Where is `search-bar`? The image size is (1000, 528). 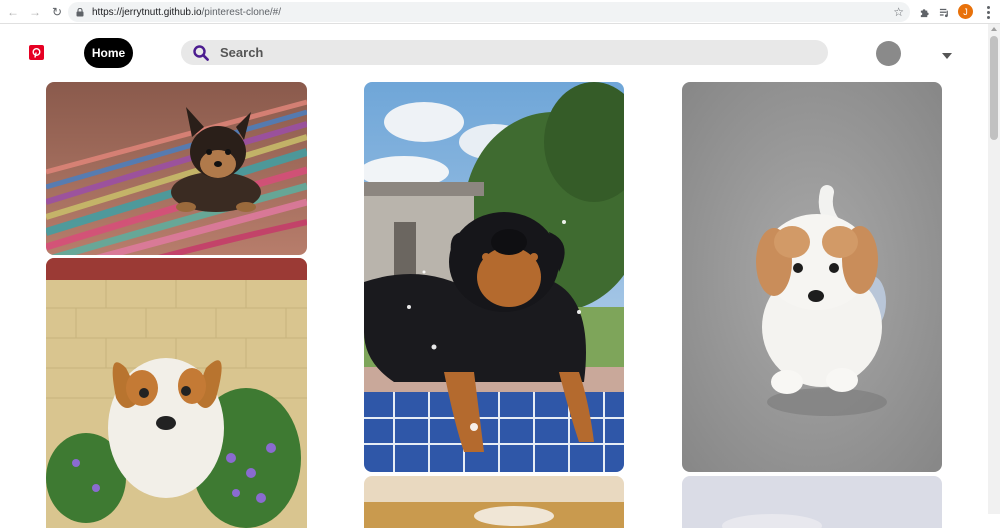 search-bar is located at coordinates (504, 52).